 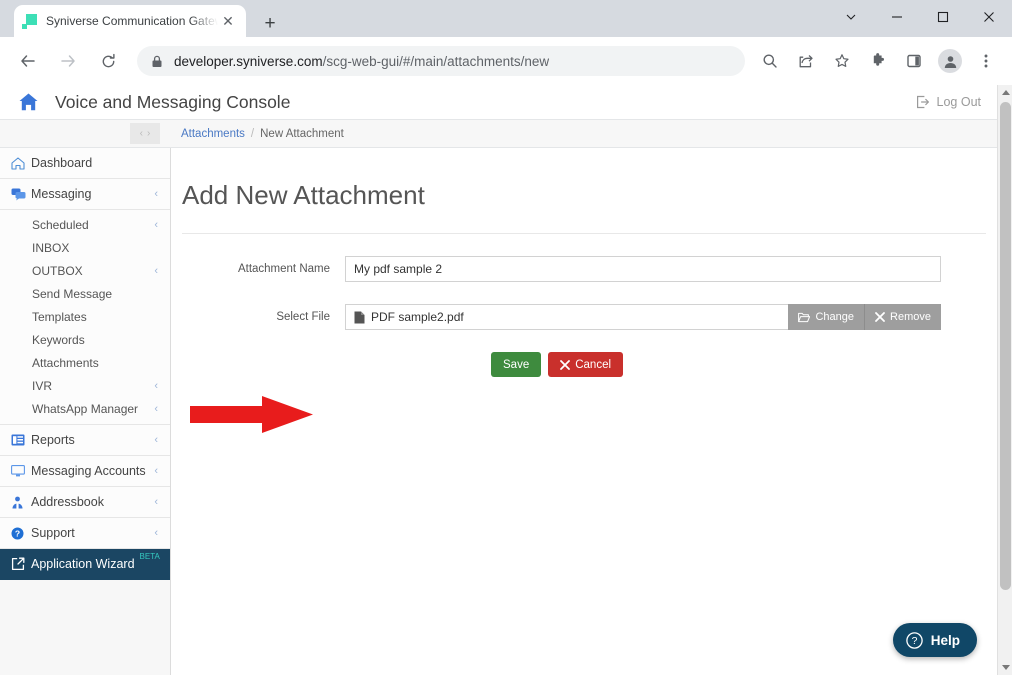 What do you see at coordinates (1005, 92) in the screenshot?
I see `scroll-up-arrow` at bounding box center [1005, 92].